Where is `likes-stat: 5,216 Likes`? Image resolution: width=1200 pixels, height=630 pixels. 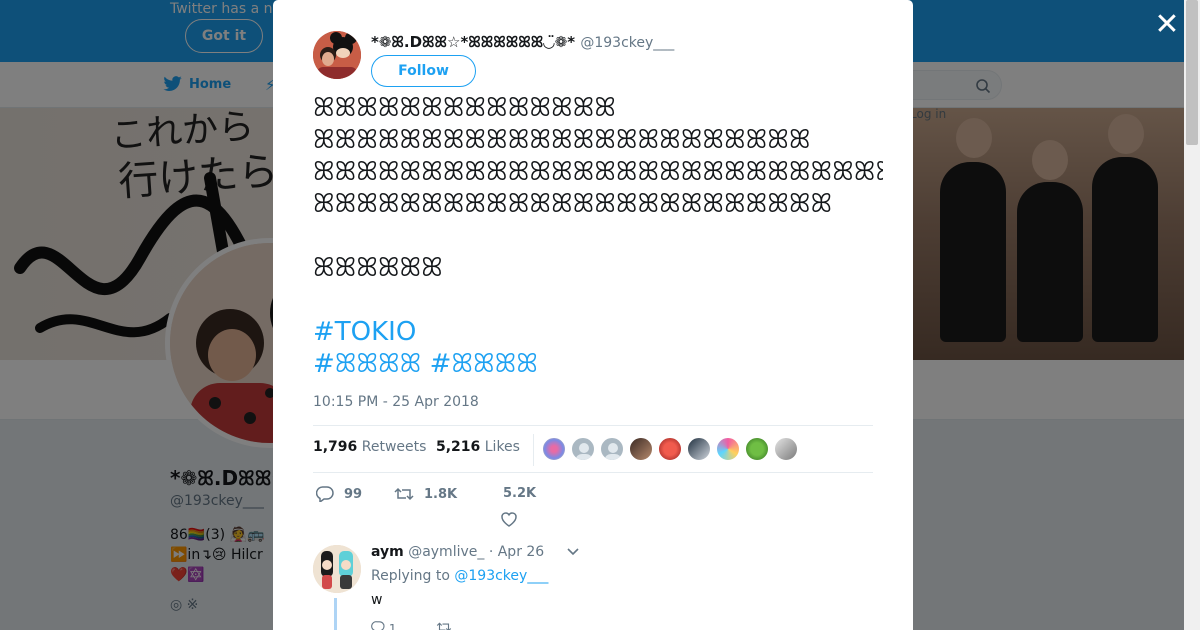 likes-stat: 5,216 Likes is located at coordinates (478, 447).